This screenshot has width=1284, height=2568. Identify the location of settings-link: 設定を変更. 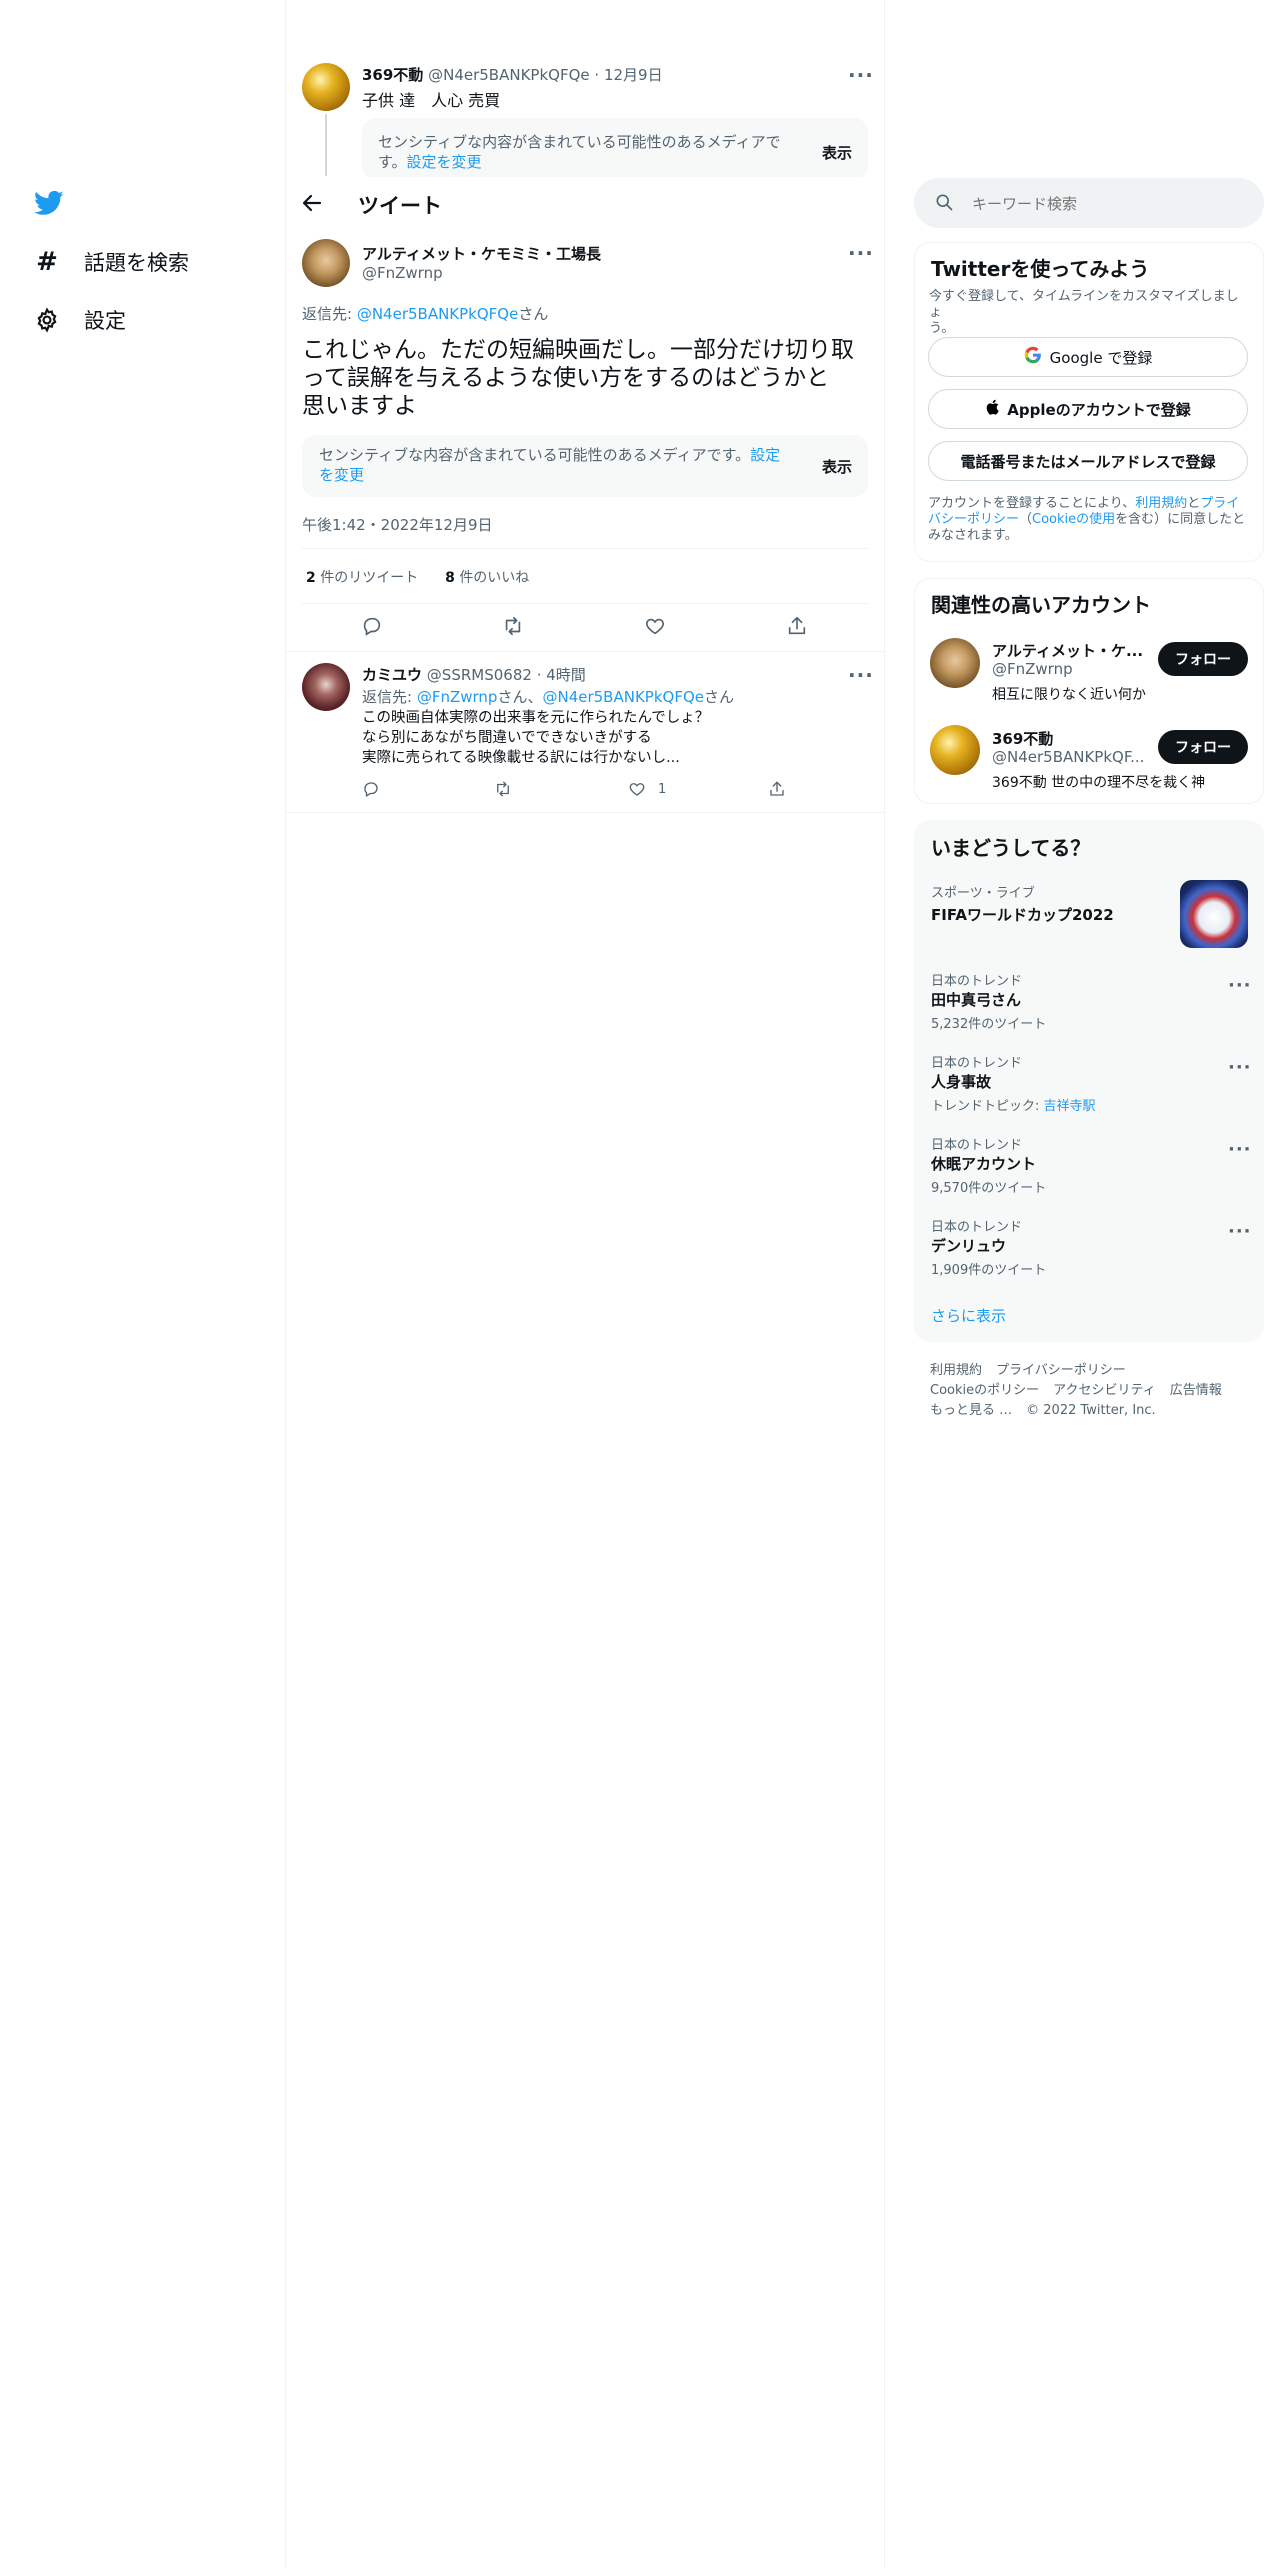
(444, 162).